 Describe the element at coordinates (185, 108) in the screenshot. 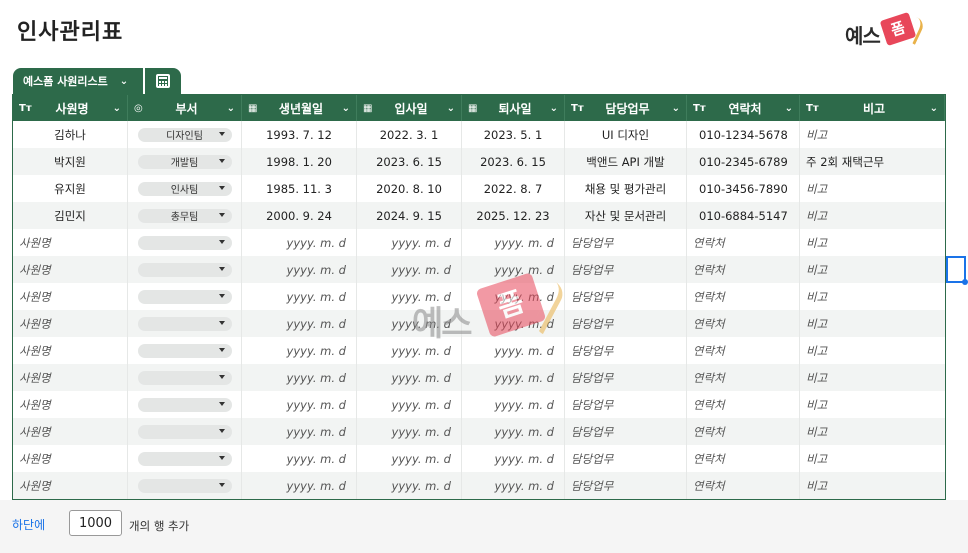

I see `column-header: ◎ 부서 ⌄` at that location.